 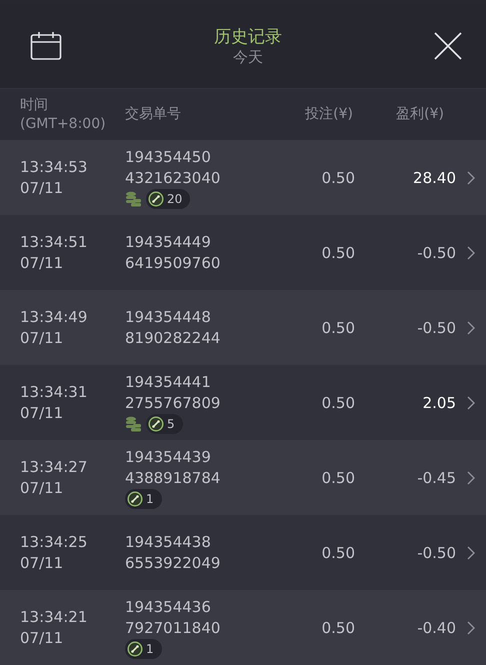 I want to click on order-number: 4321623040, so click(x=173, y=178).